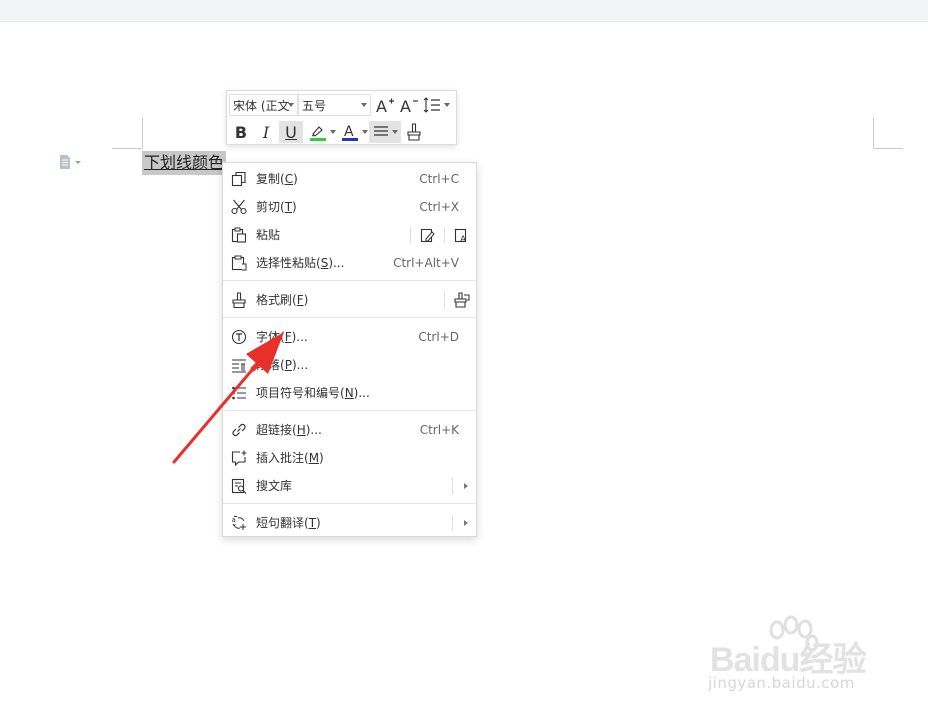  I want to click on bold-button: B, so click(241, 132).